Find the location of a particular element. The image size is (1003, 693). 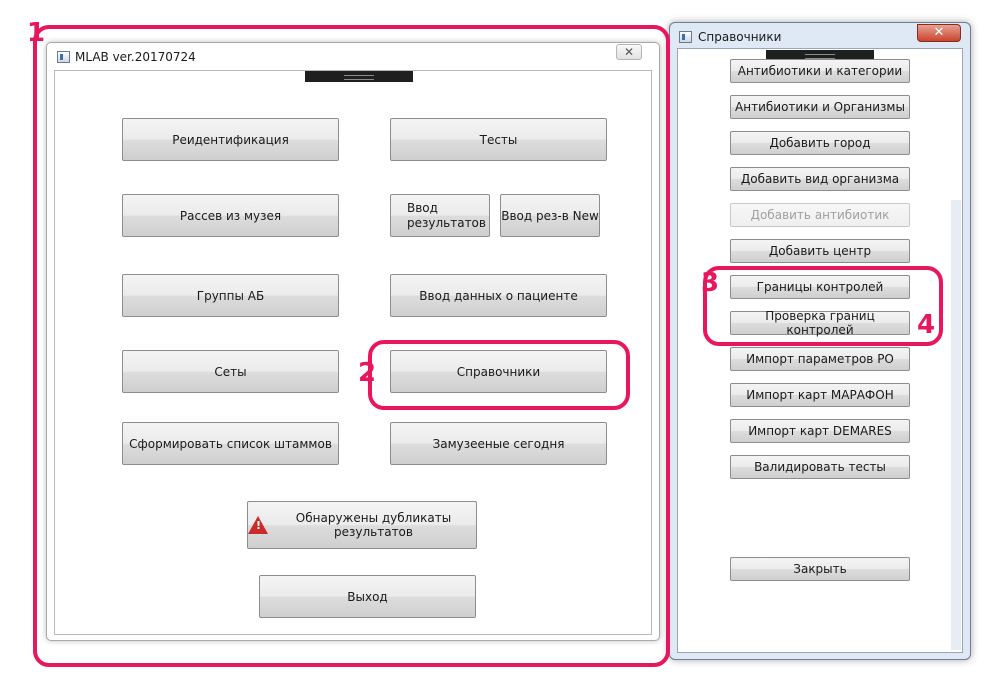

annotation-label-2: 2 is located at coordinates (367, 373).